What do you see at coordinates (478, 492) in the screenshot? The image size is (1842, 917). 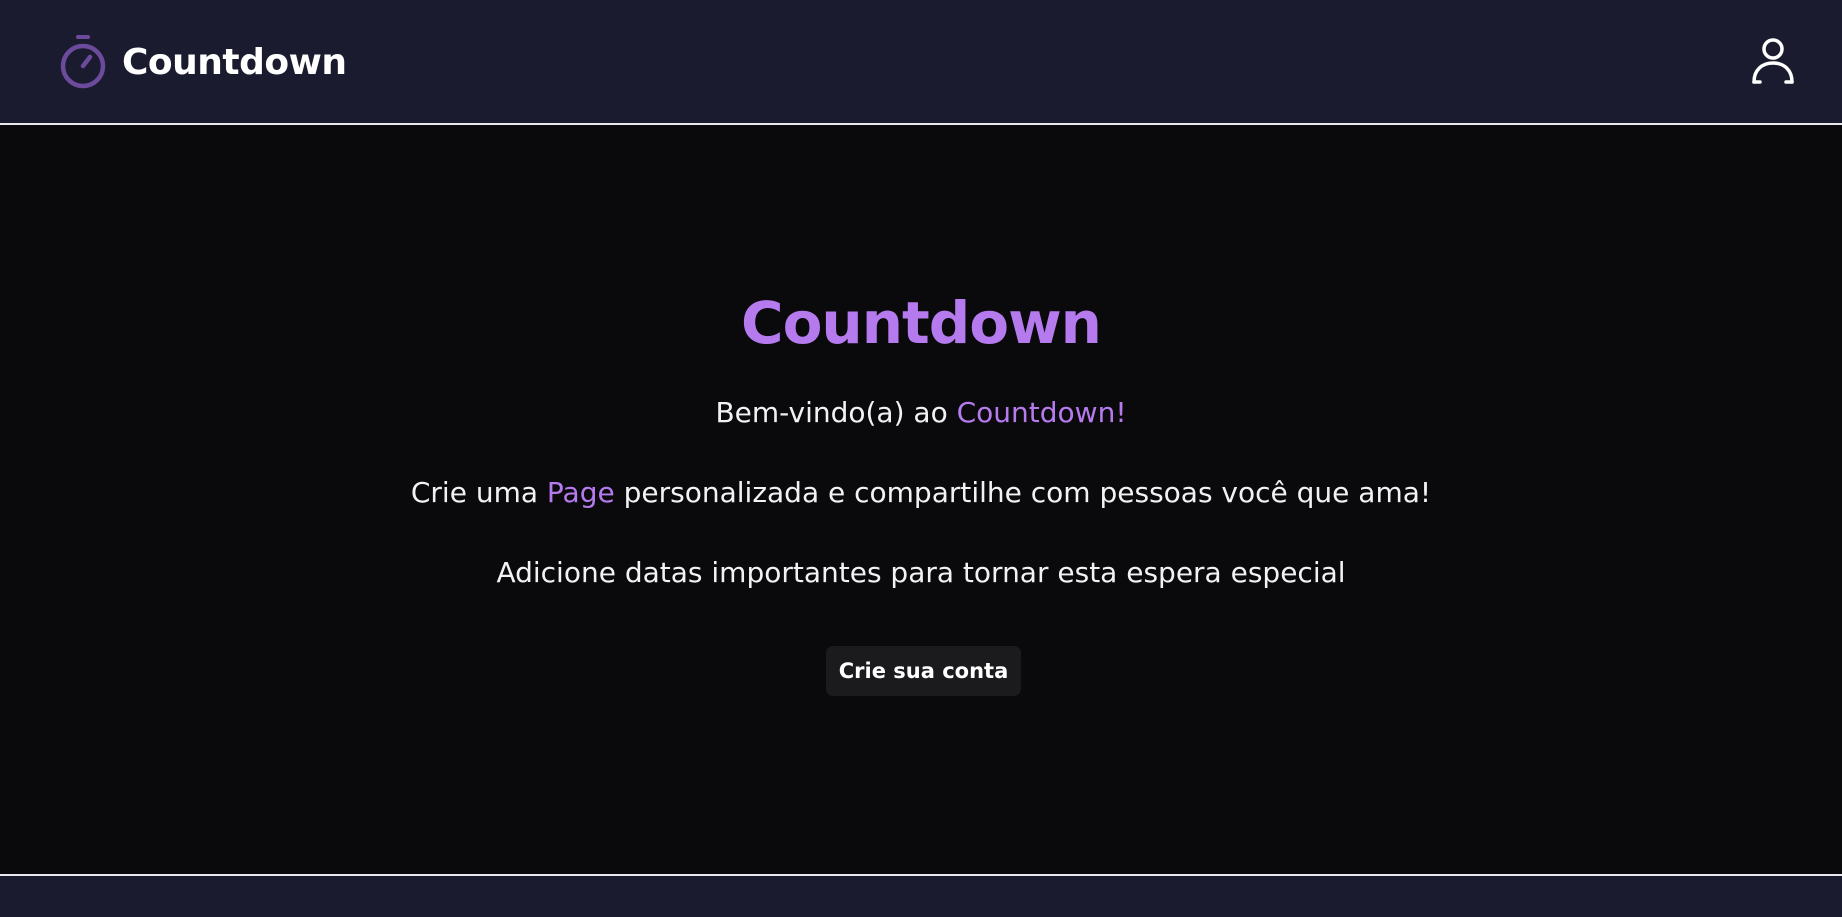 I see `create-prefix: Crie uma` at bounding box center [478, 492].